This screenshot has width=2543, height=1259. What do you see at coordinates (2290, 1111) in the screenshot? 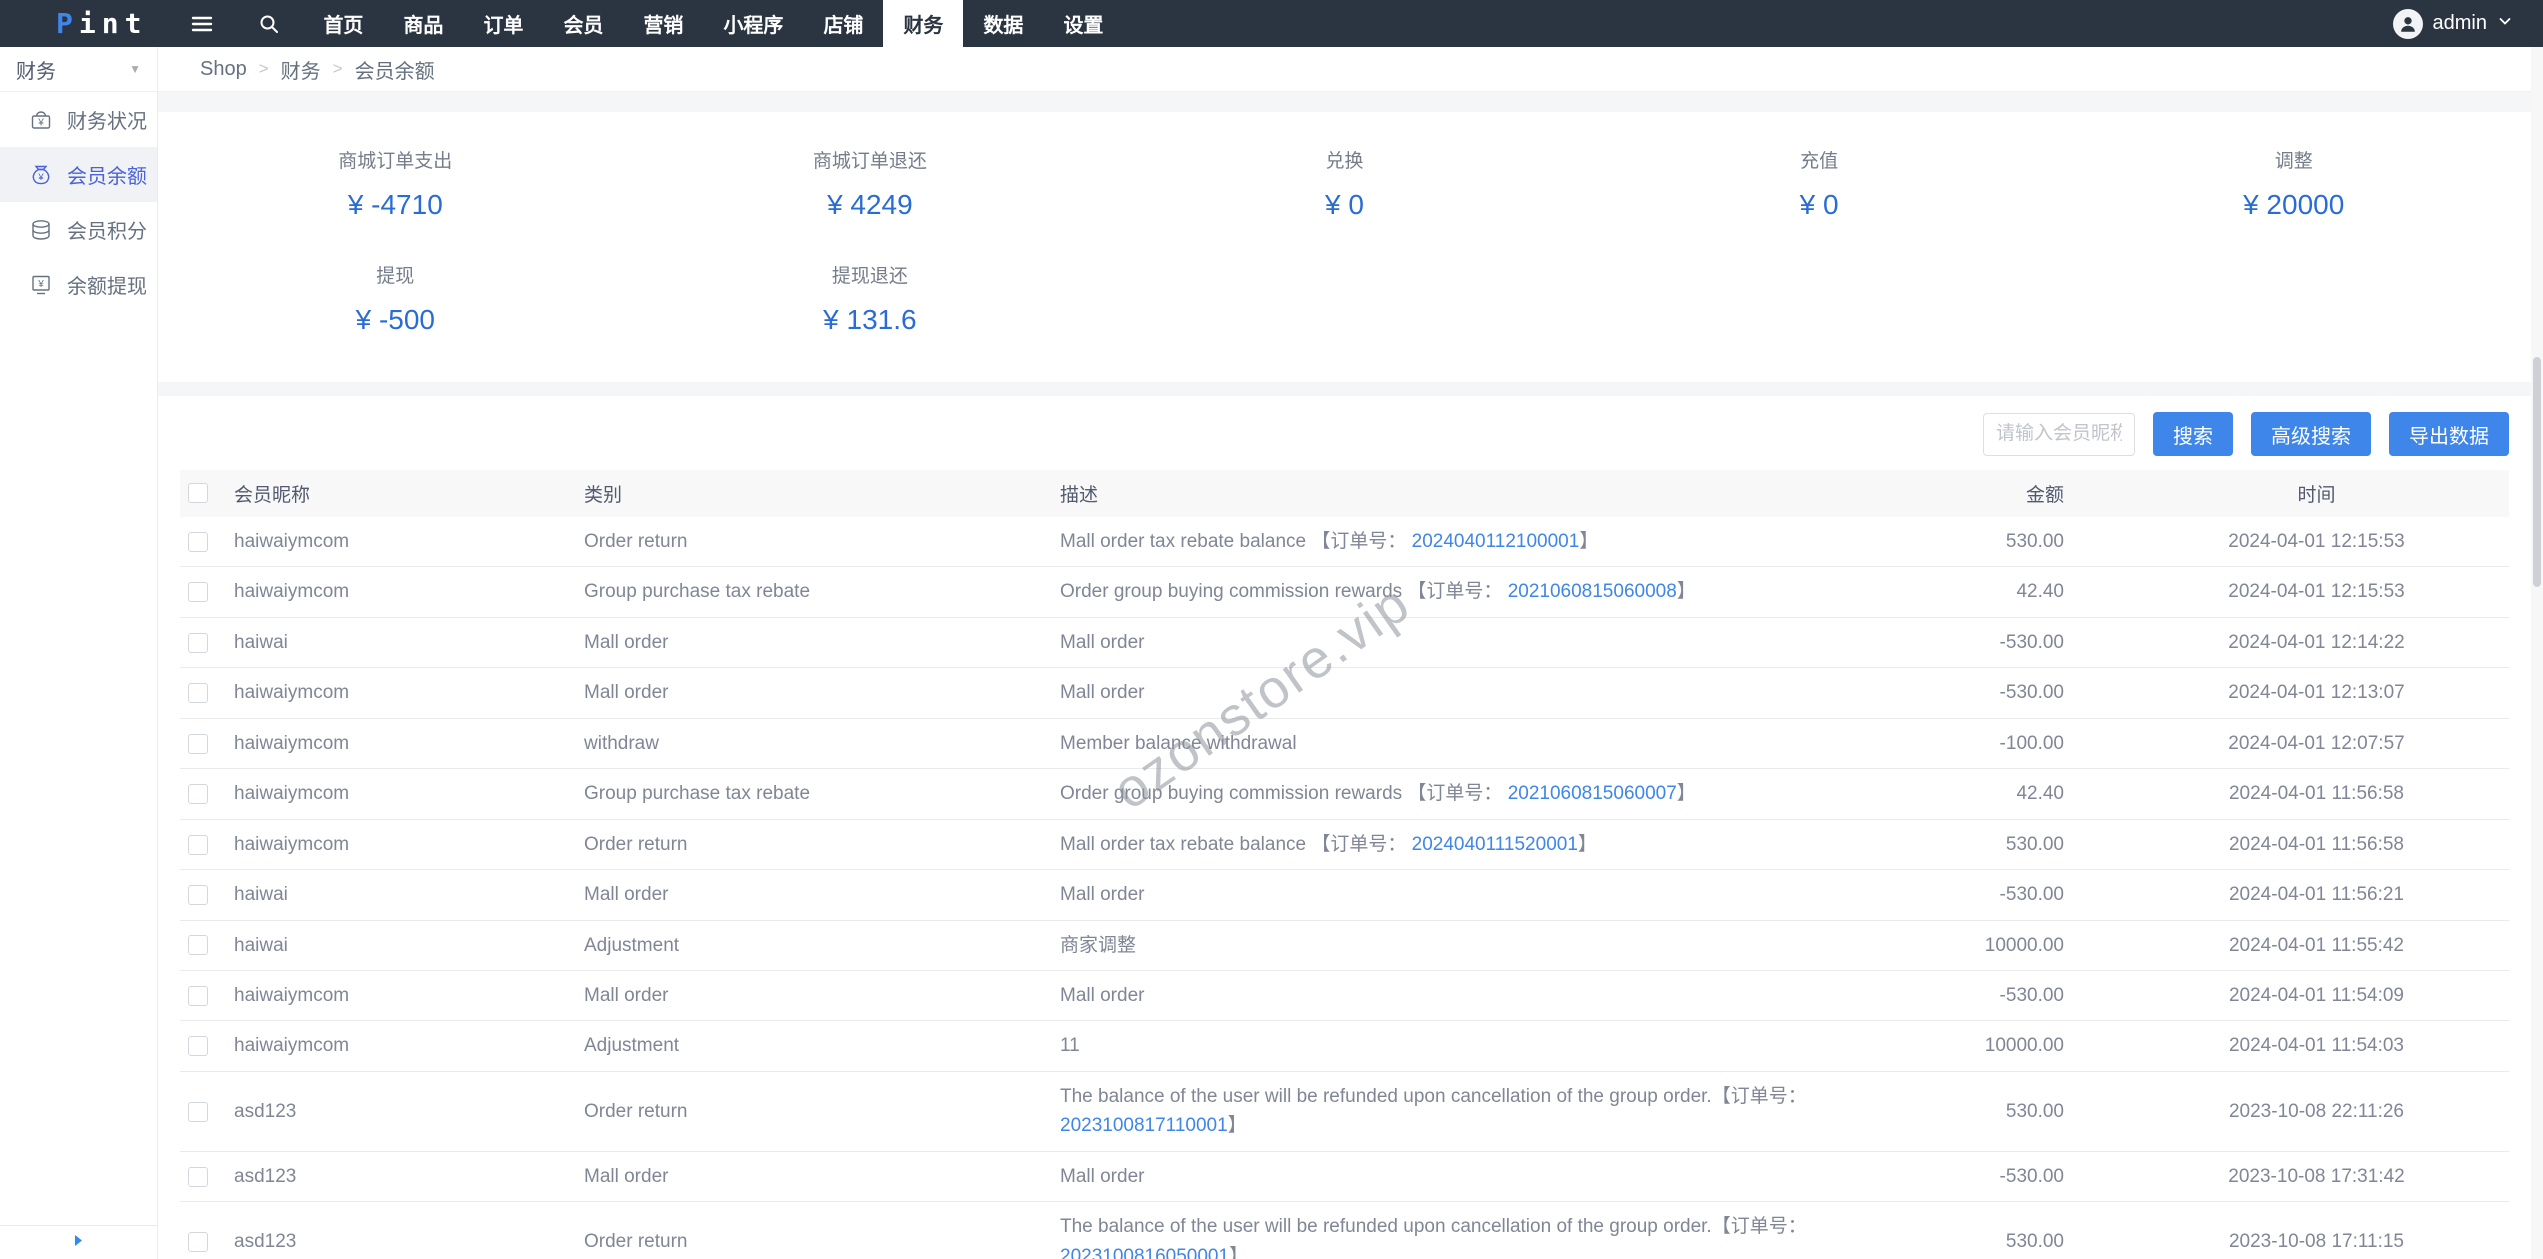
I see `cell-time: 2023-10-08 22:11:26` at bounding box center [2290, 1111].